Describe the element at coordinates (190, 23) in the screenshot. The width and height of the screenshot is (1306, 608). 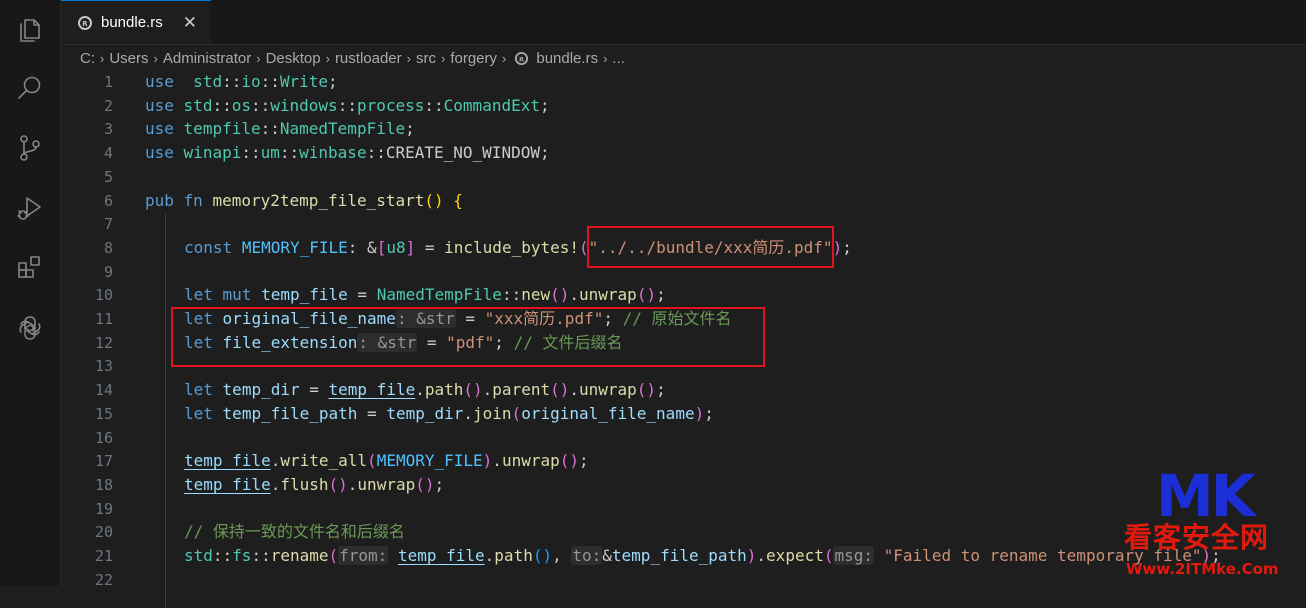
I see `close-icon: ✕` at that location.